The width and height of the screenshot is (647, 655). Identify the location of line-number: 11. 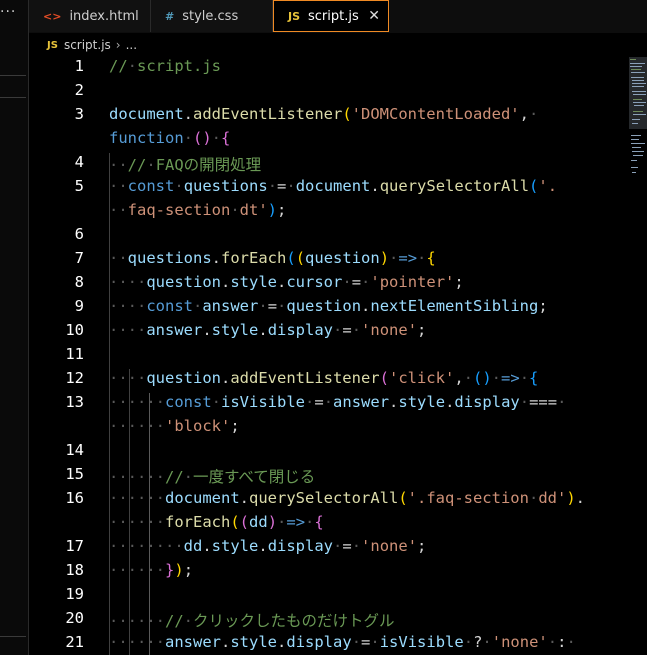
(74, 354).